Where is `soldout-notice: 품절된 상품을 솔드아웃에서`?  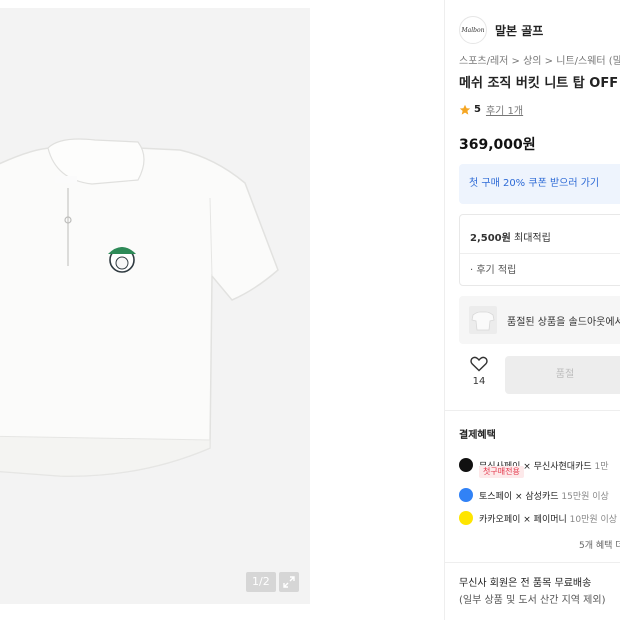
soldout-notice: 품절된 상품을 솔드아웃에서 is located at coordinates (539, 320).